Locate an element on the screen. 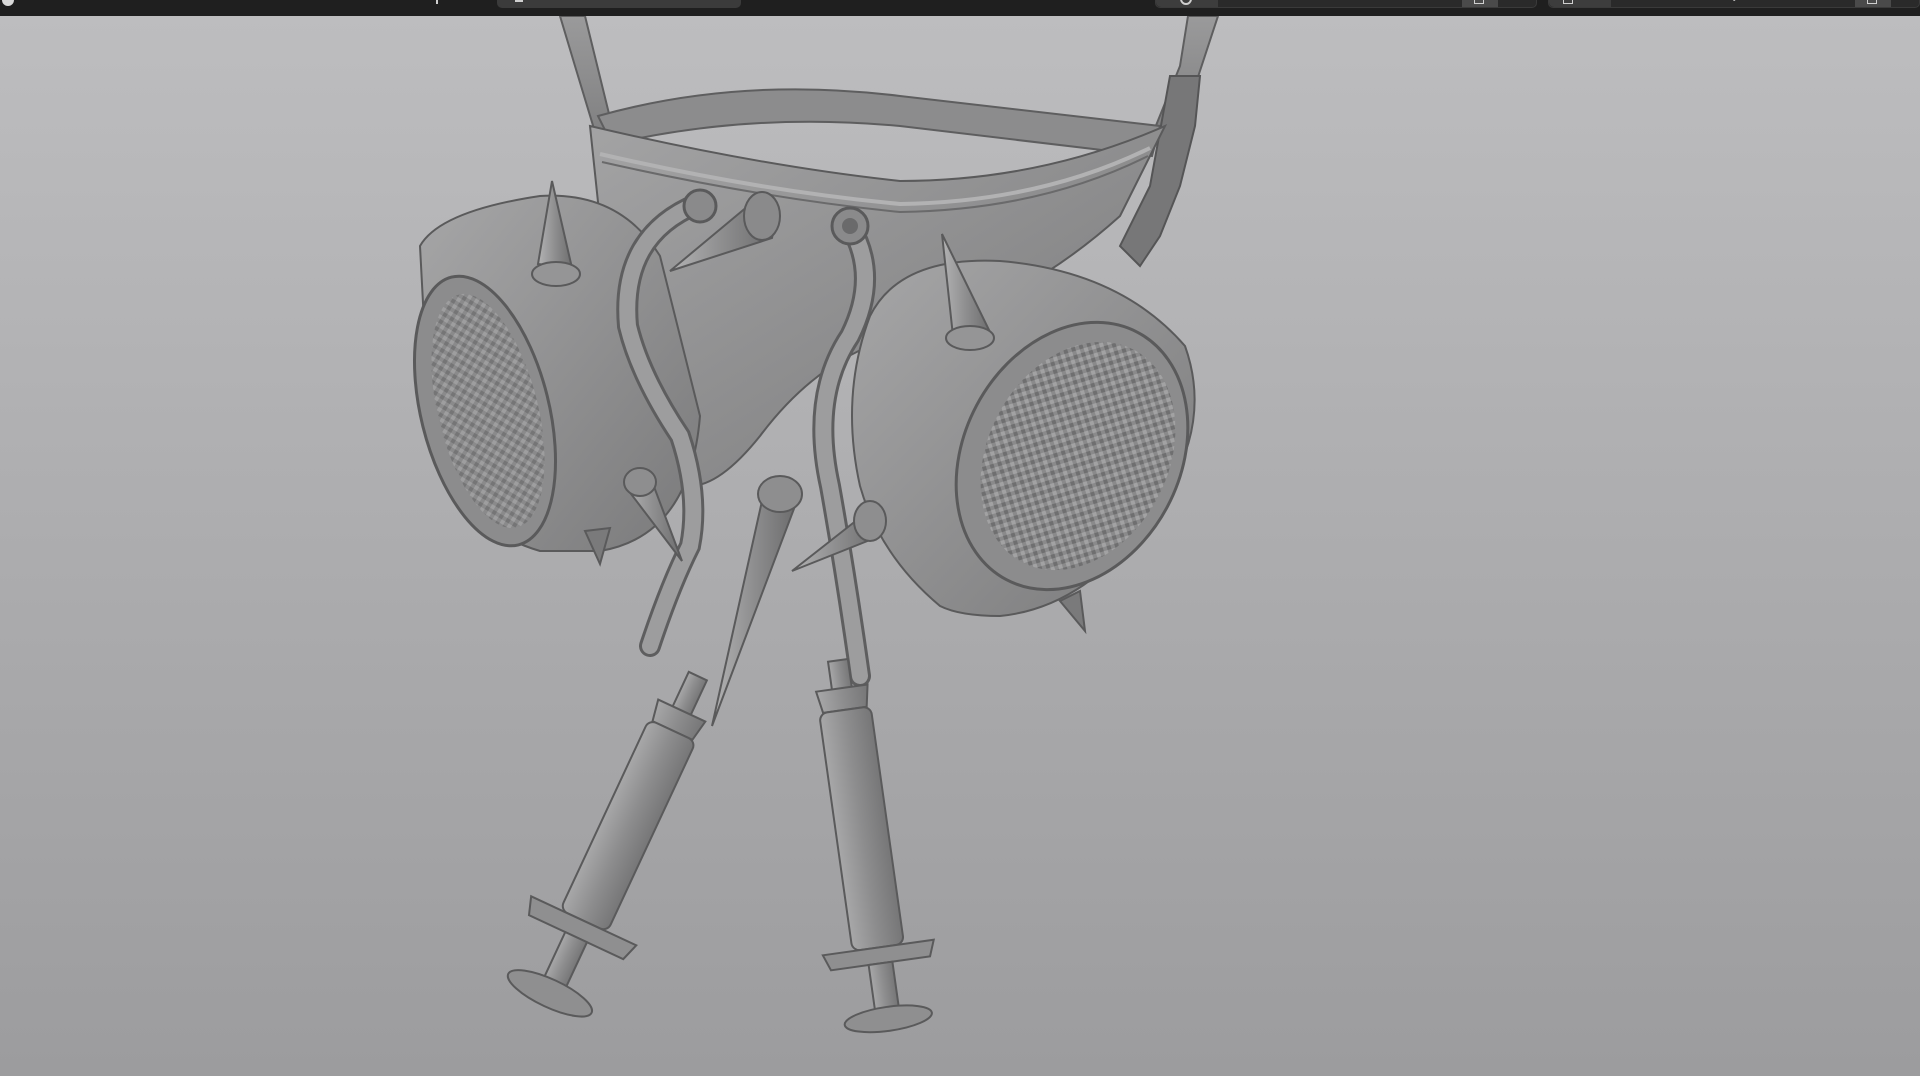 This screenshot has width=1920, height=1076. view-segment-right is located at coordinates (1480, 3).